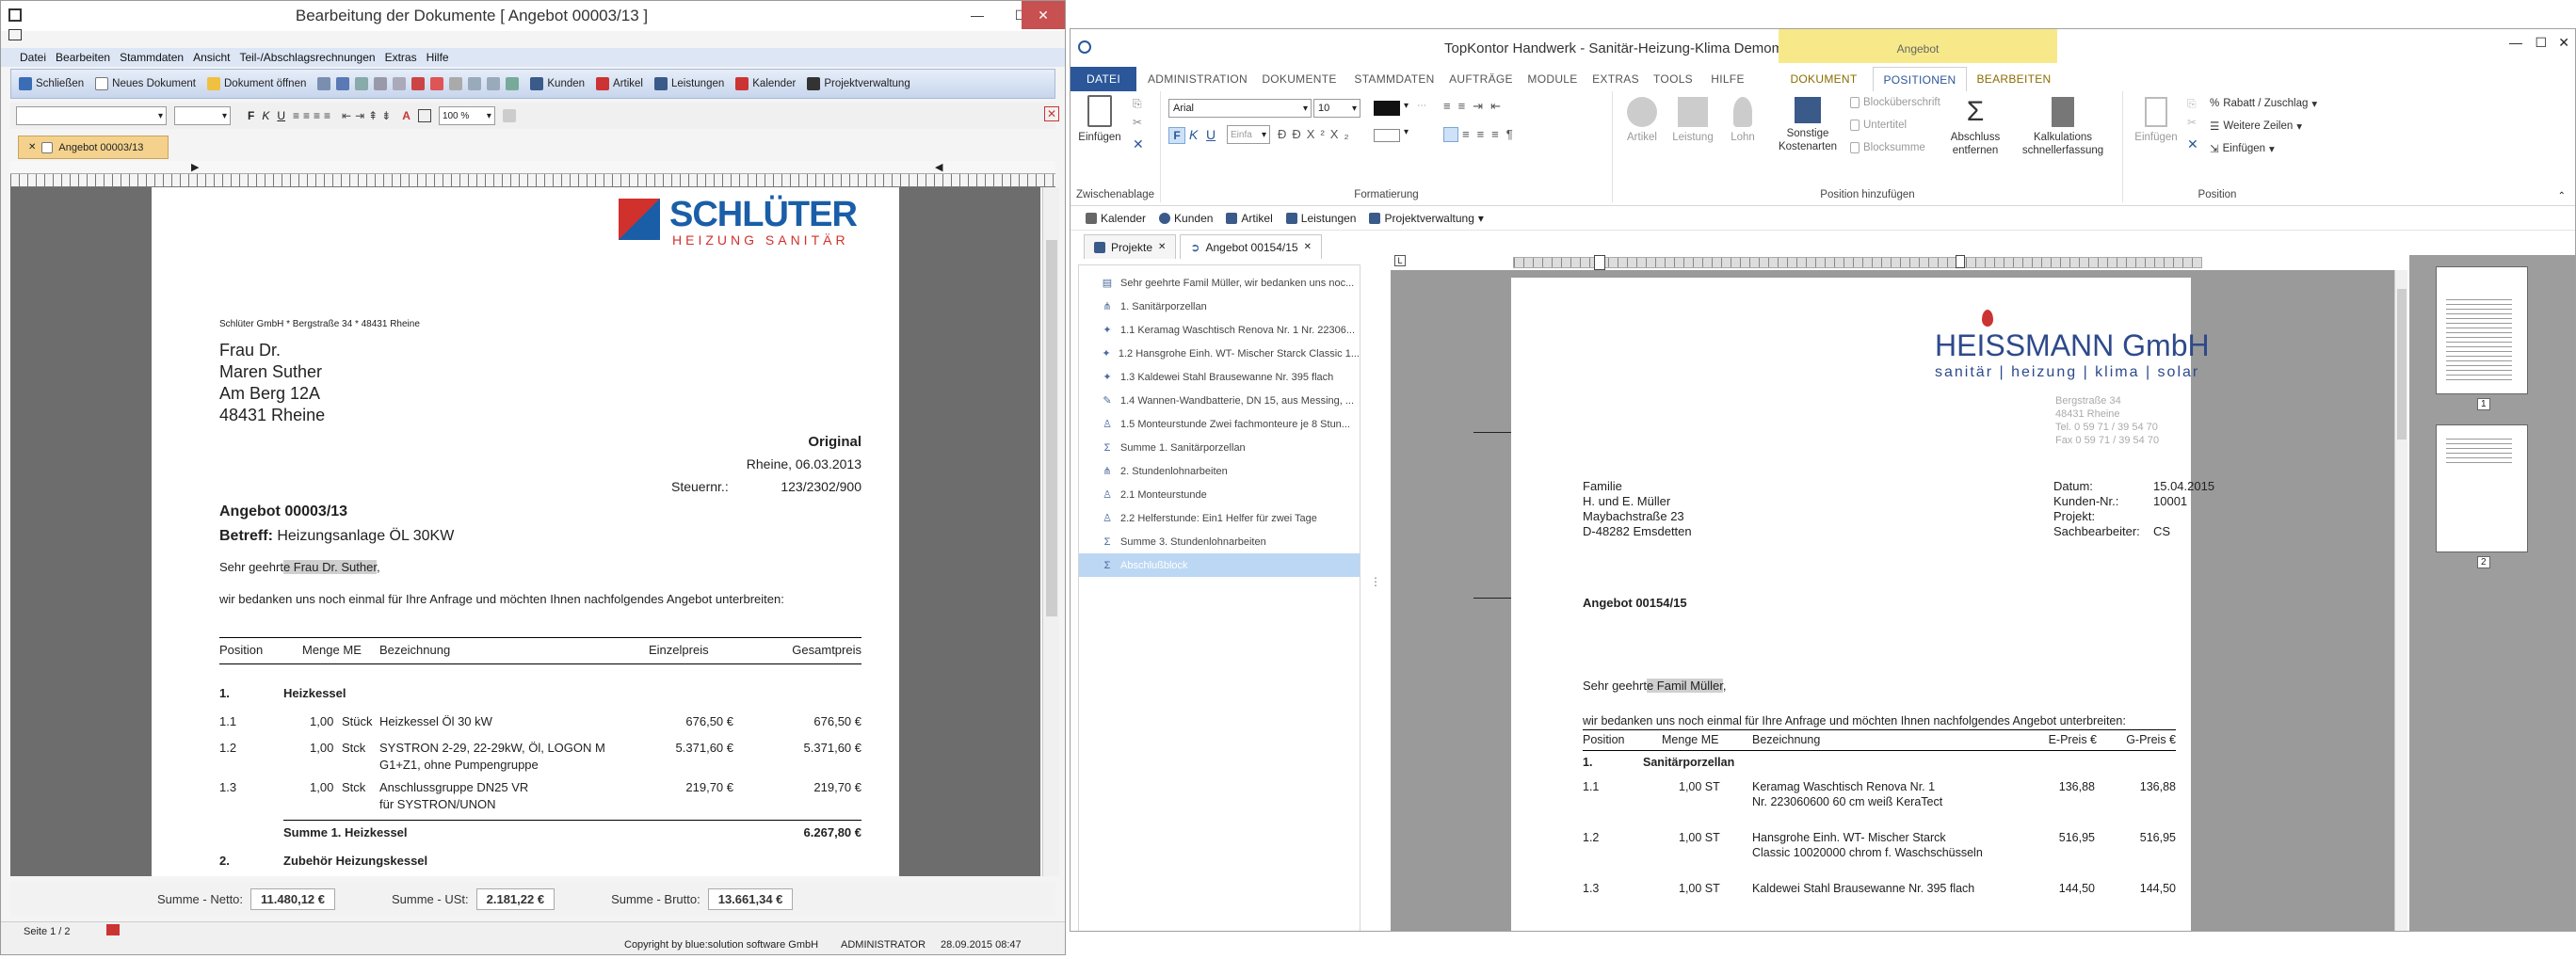 The height and width of the screenshot is (959, 2576). I want to click on italic-button: K, so click(265, 115).